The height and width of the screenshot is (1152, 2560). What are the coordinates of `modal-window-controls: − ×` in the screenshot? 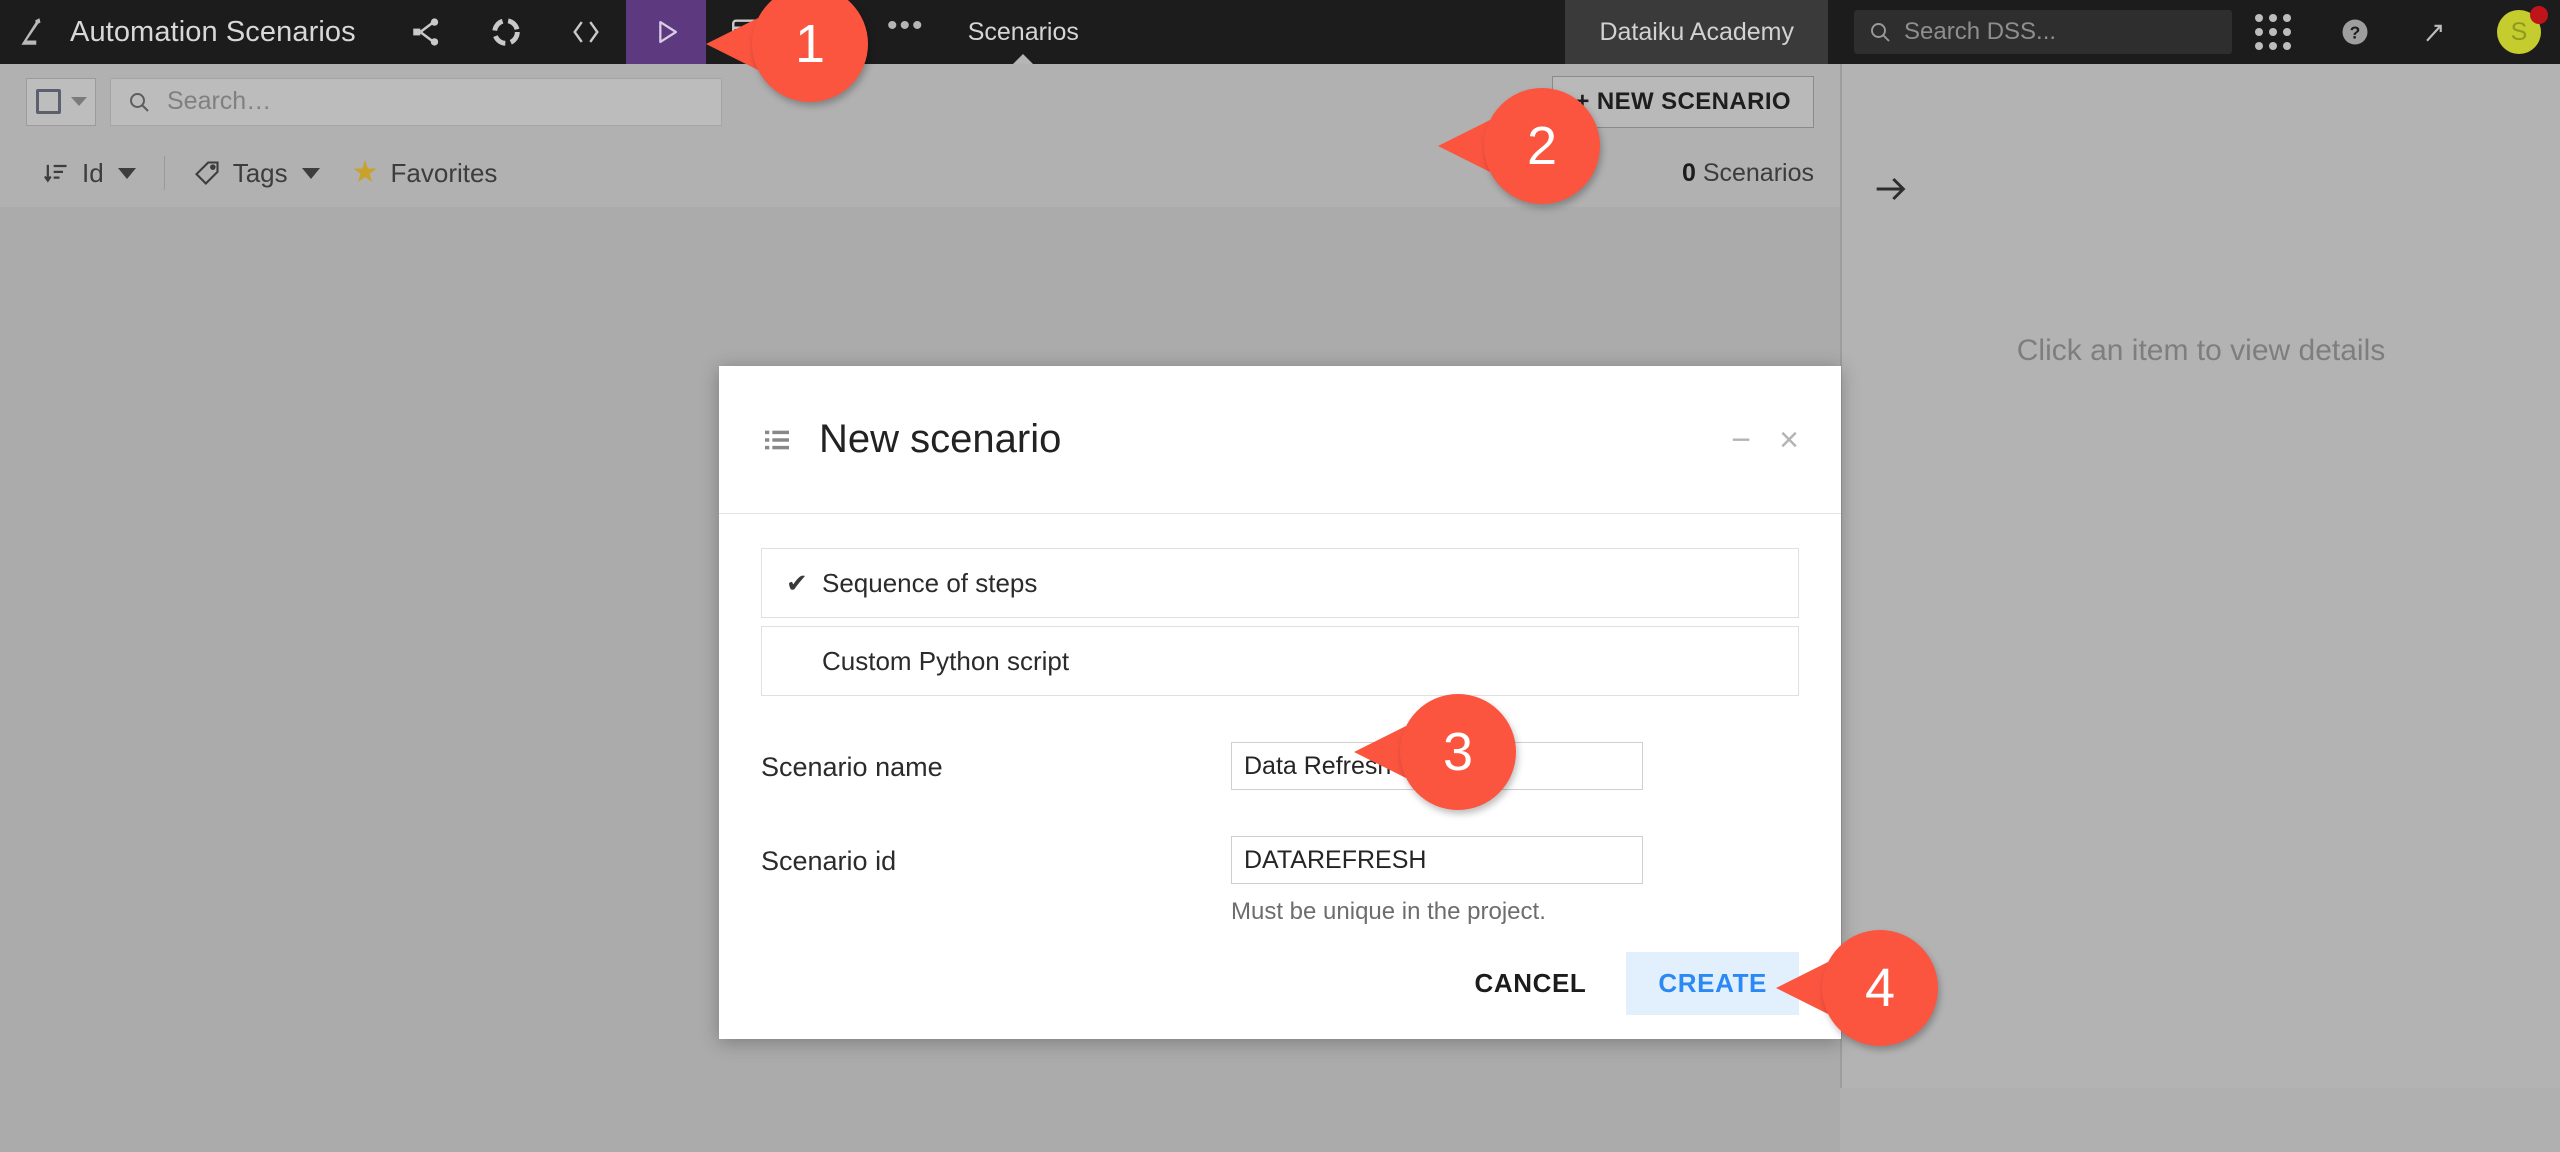 It's located at (1765, 440).